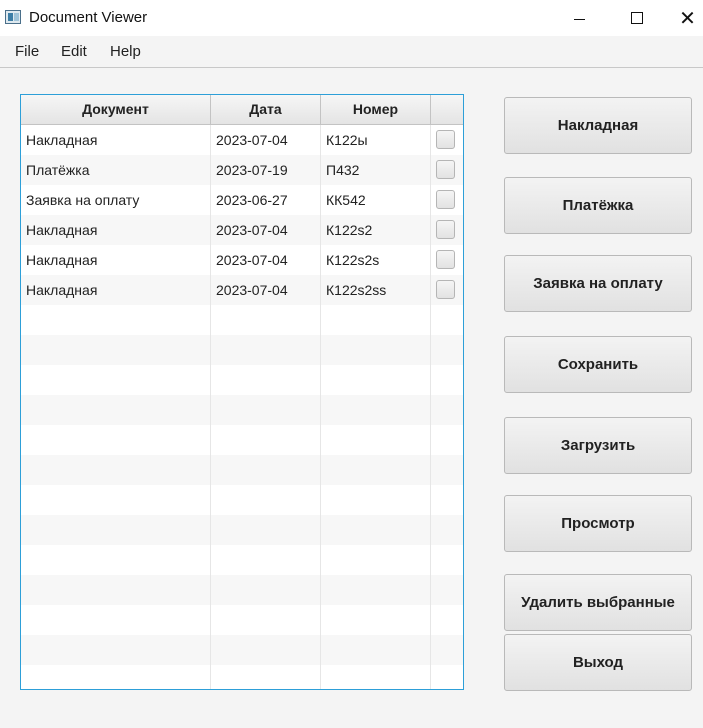 Image resolution: width=703 pixels, height=728 pixels. I want to click on table-row: Накладная 2023-07-04 К122s2, so click(242, 230).